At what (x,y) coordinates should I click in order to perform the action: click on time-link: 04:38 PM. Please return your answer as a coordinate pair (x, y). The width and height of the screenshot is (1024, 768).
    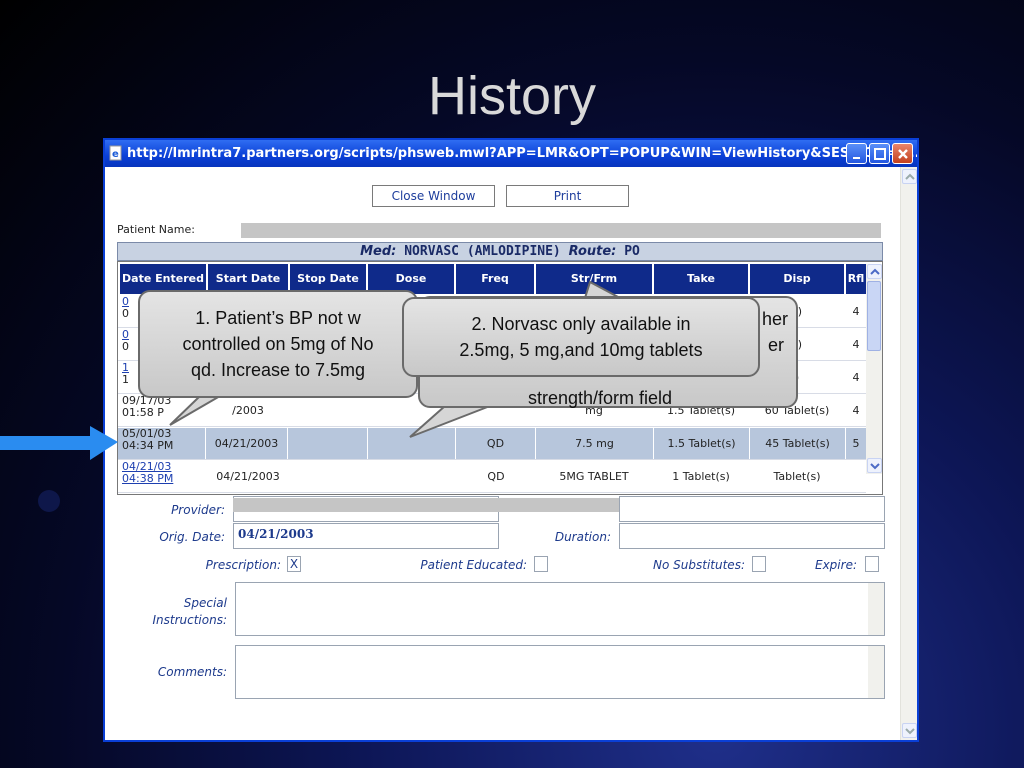
    Looking at the image, I should click on (147, 479).